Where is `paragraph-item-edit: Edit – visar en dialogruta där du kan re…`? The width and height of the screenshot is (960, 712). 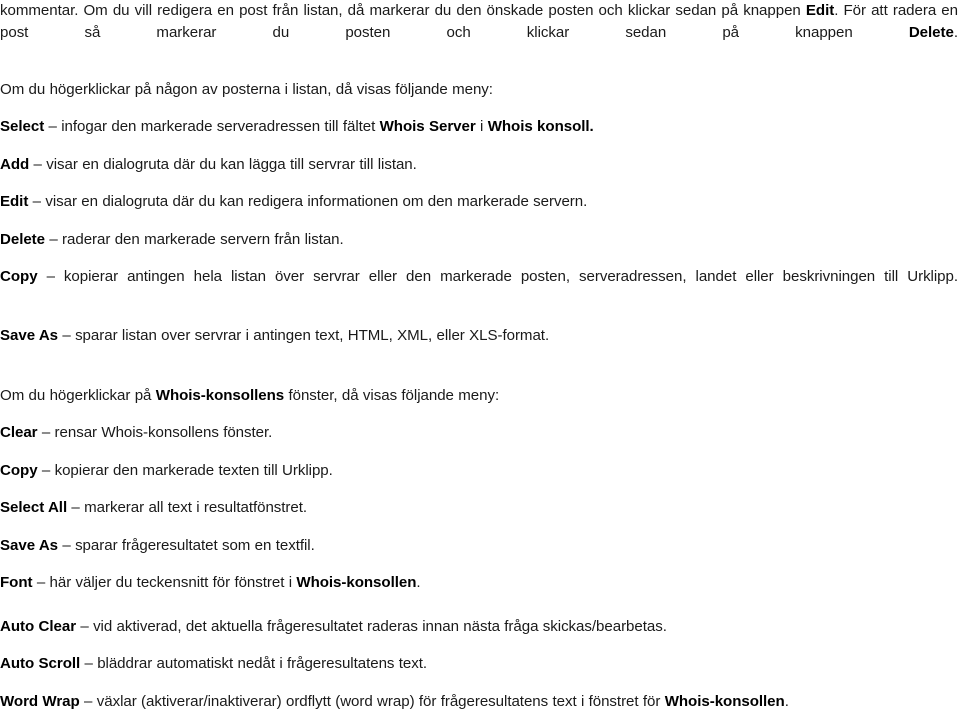
paragraph-item-edit: Edit – visar en dialogruta där du kan re… is located at coordinates (479, 202).